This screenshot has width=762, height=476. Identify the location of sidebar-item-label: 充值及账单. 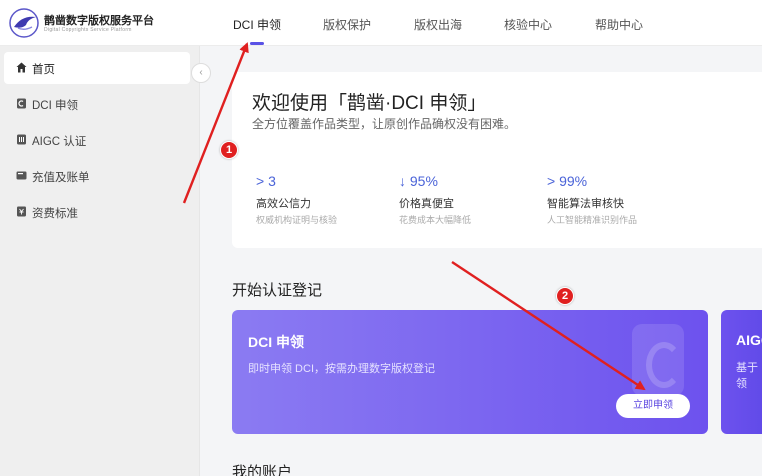
(61, 178).